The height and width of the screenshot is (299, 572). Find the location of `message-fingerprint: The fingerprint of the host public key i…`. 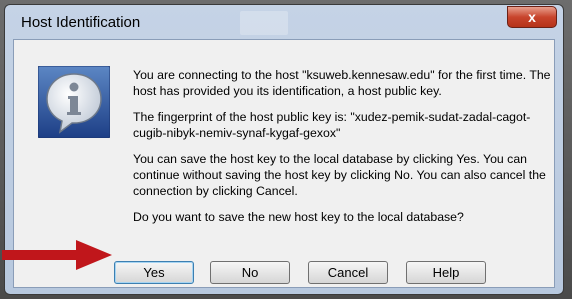

message-fingerprint: The fingerprint of the host public key i… is located at coordinates (332, 125).